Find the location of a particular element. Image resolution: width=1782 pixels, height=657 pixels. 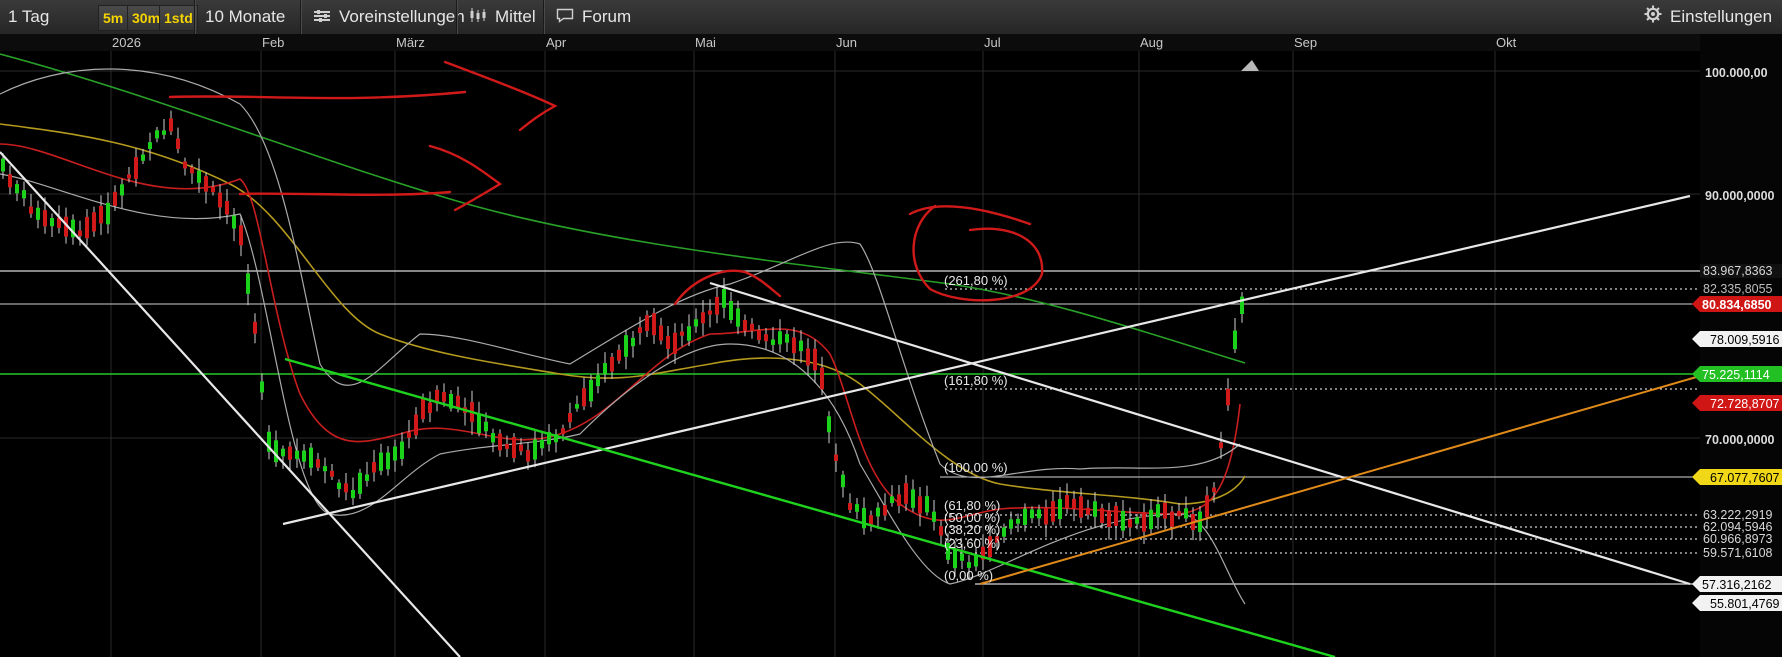

price-tag: 67.077,7607 is located at coordinates (1745, 478).